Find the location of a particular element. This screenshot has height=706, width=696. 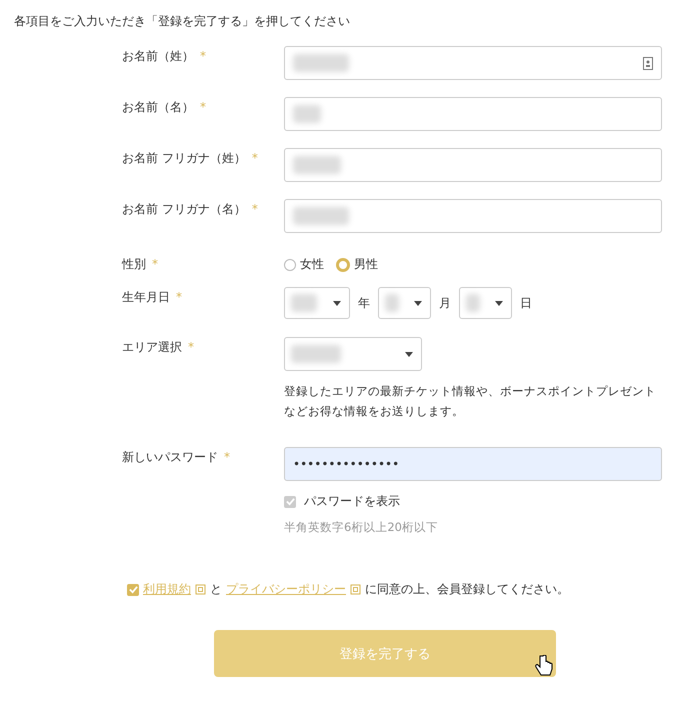

field-label: お名前（姓） * is located at coordinates (164, 56).